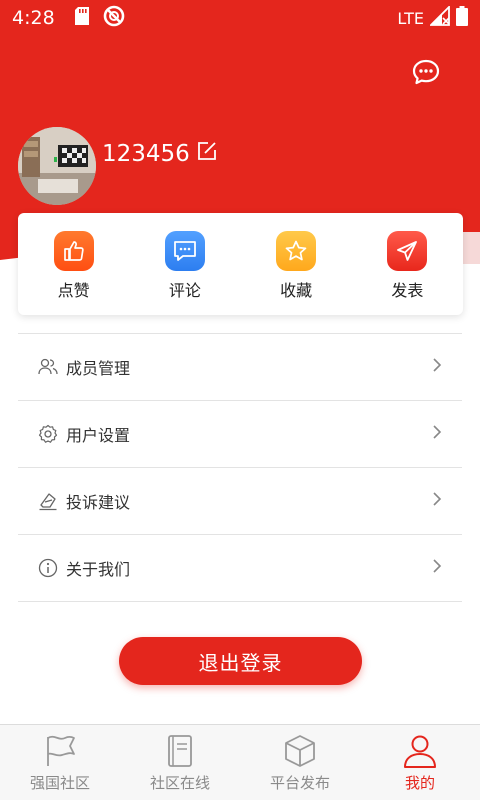  I want to click on gear-icon, so click(48, 434).